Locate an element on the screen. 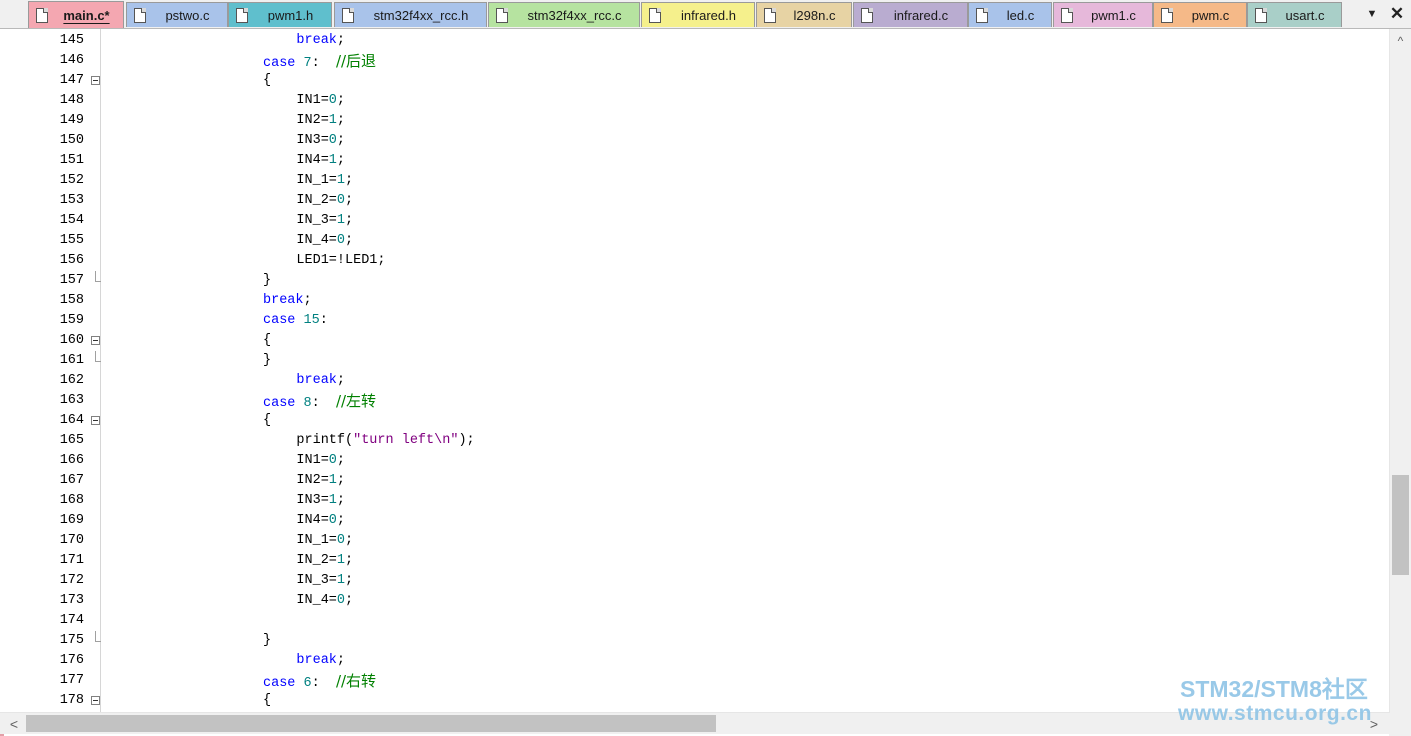 The width and height of the screenshot is (1411, 736). tab-label: infrared.h is located at coordinates (708, 15).